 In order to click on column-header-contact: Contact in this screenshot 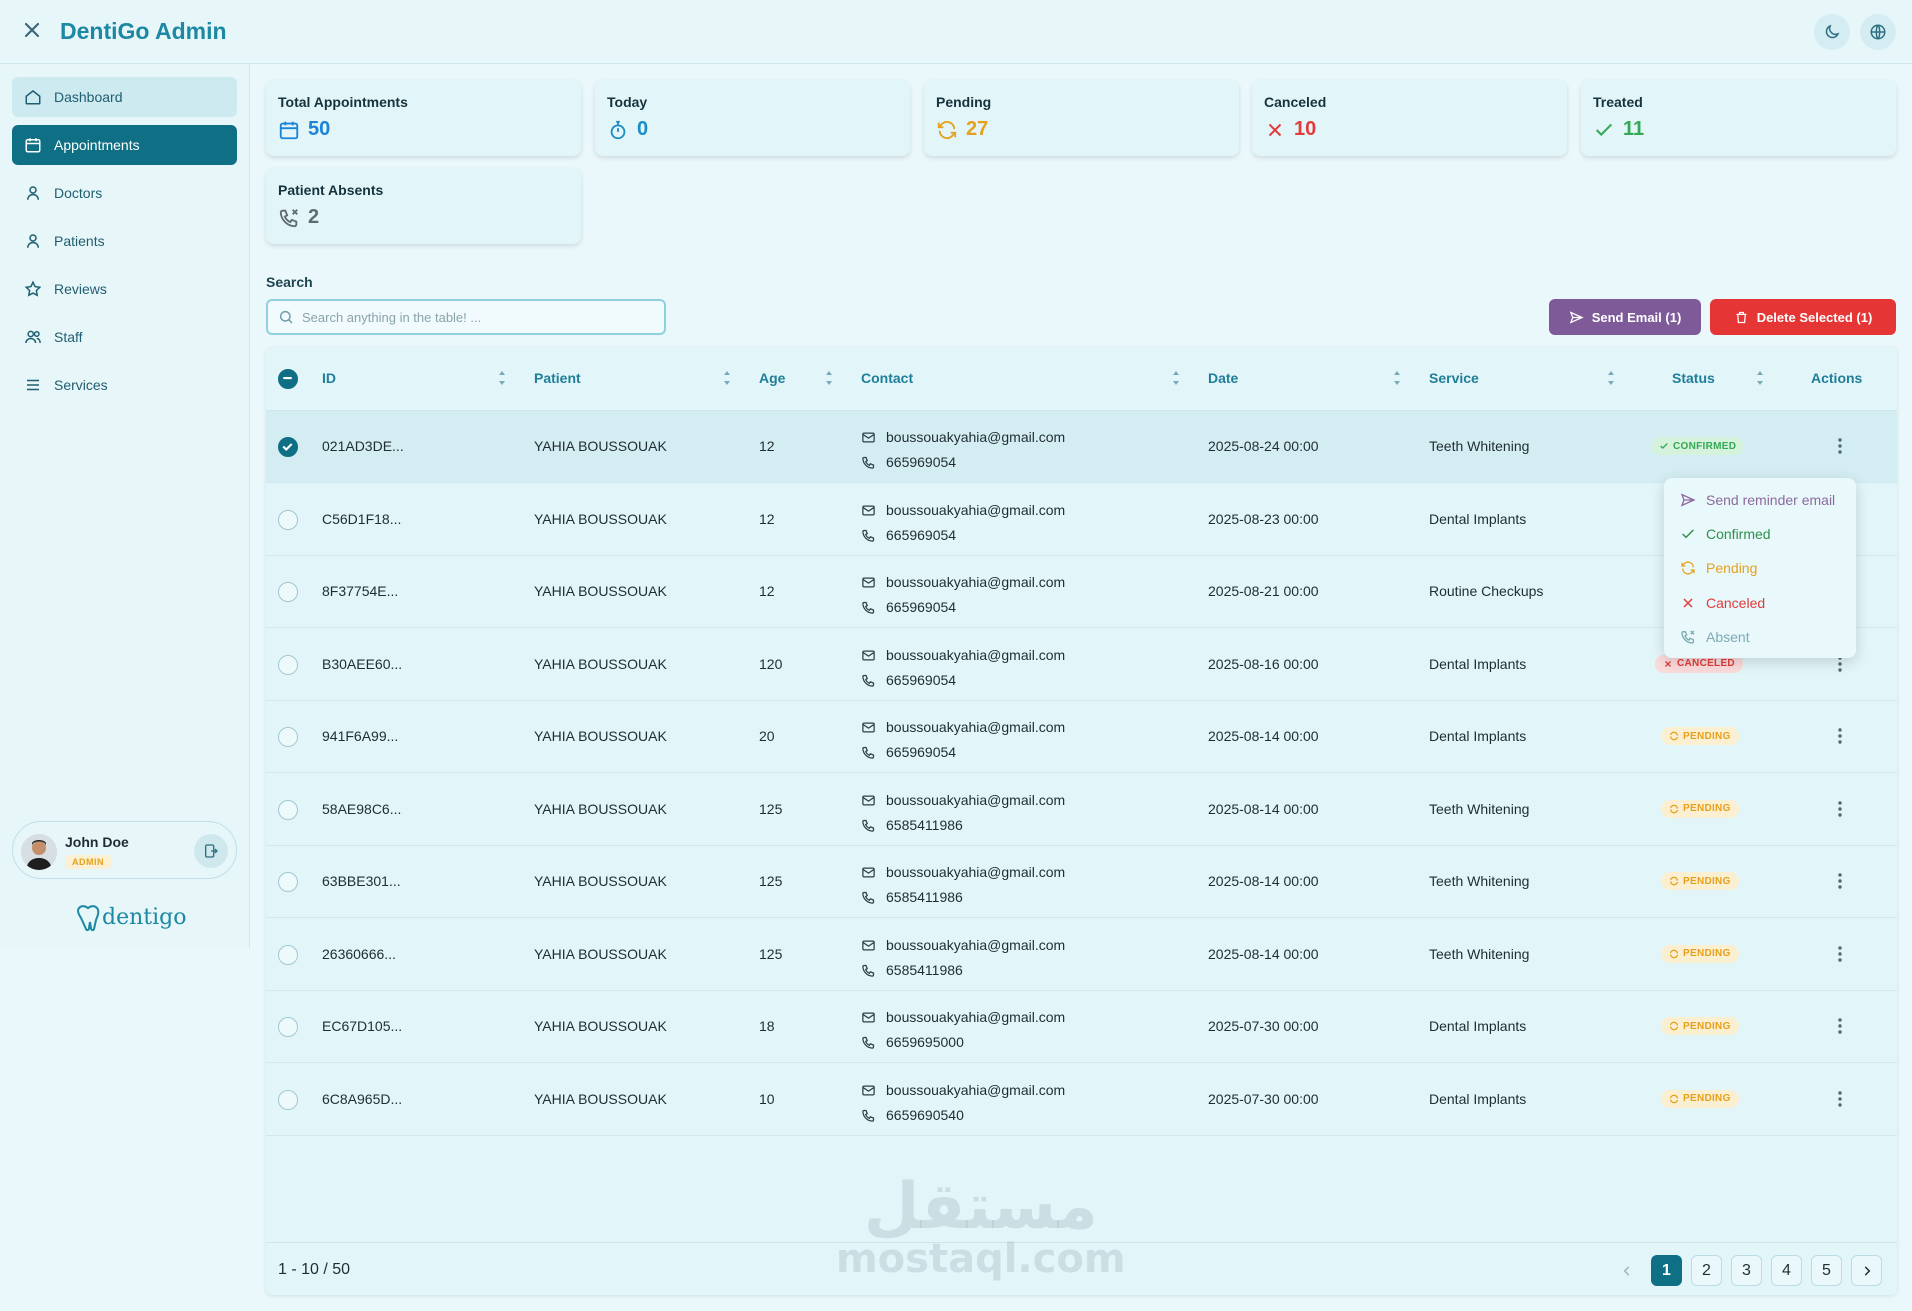, I will do `click(887, 378)`.